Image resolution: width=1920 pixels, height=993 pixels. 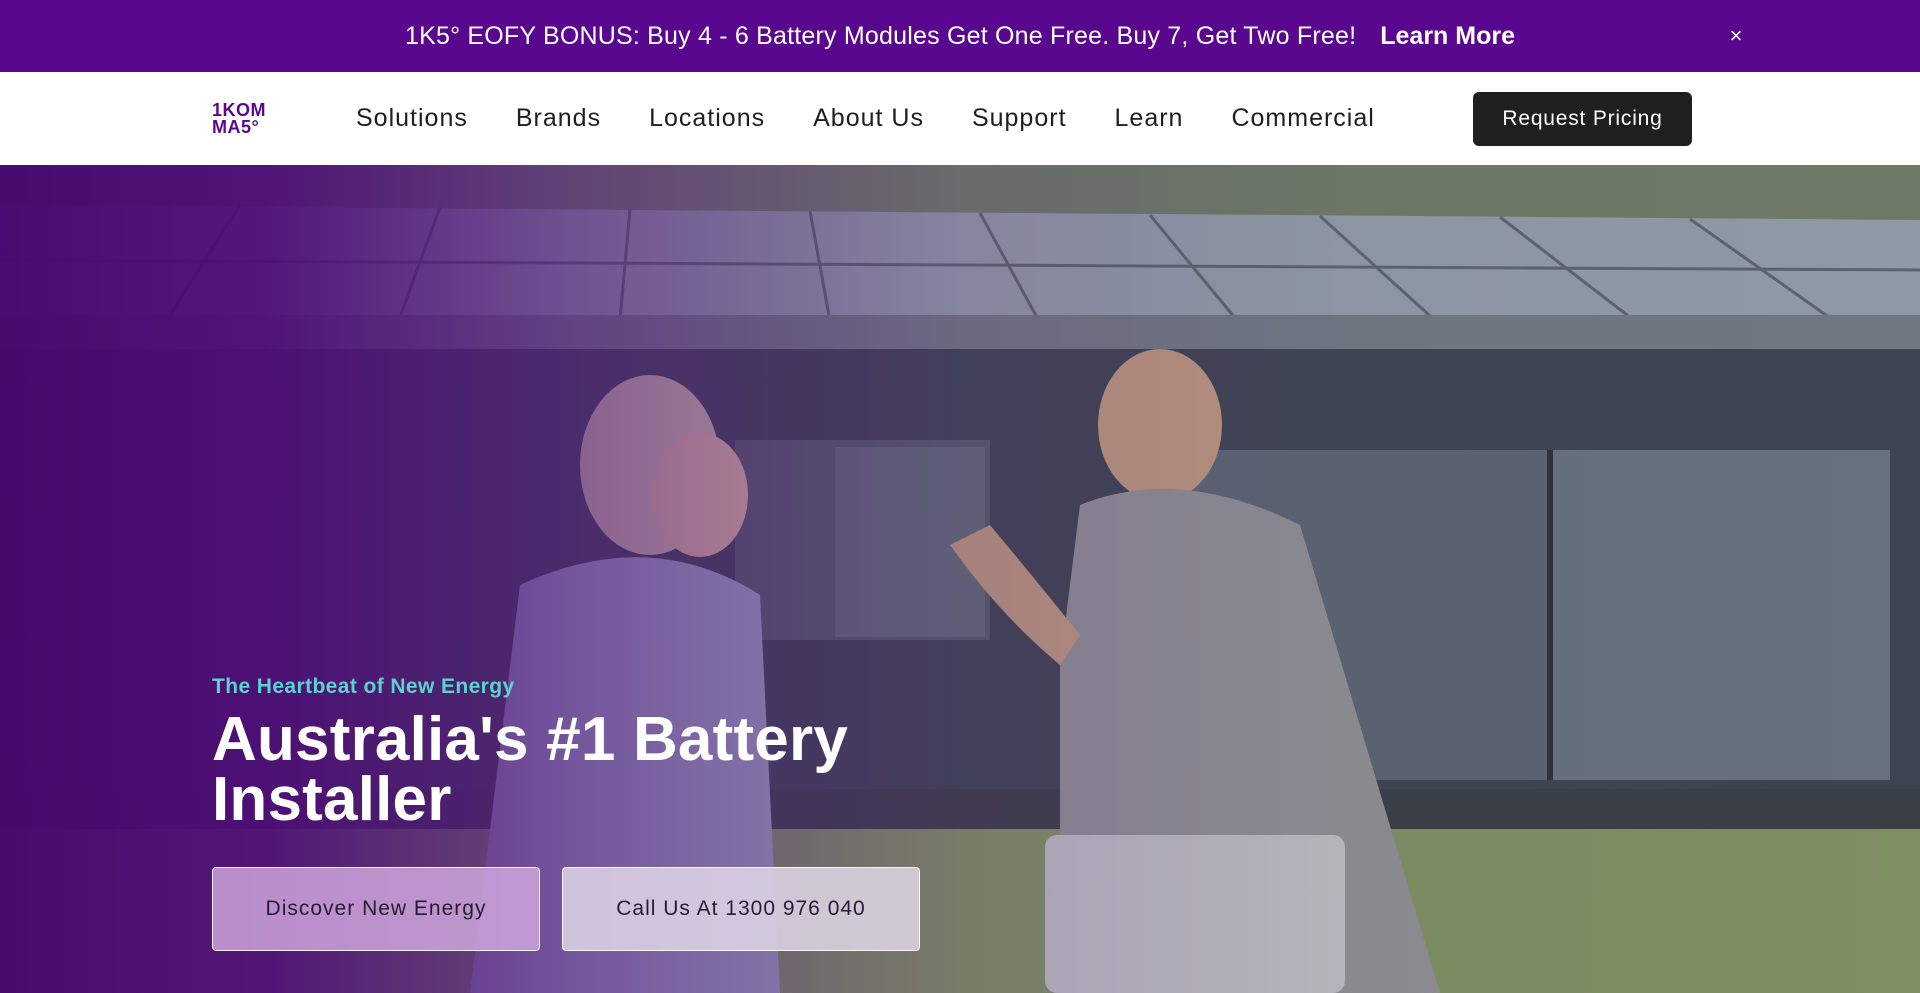 I want to click on discover-new-energy-button: Discover New Energy, so click(x=376, y=909).